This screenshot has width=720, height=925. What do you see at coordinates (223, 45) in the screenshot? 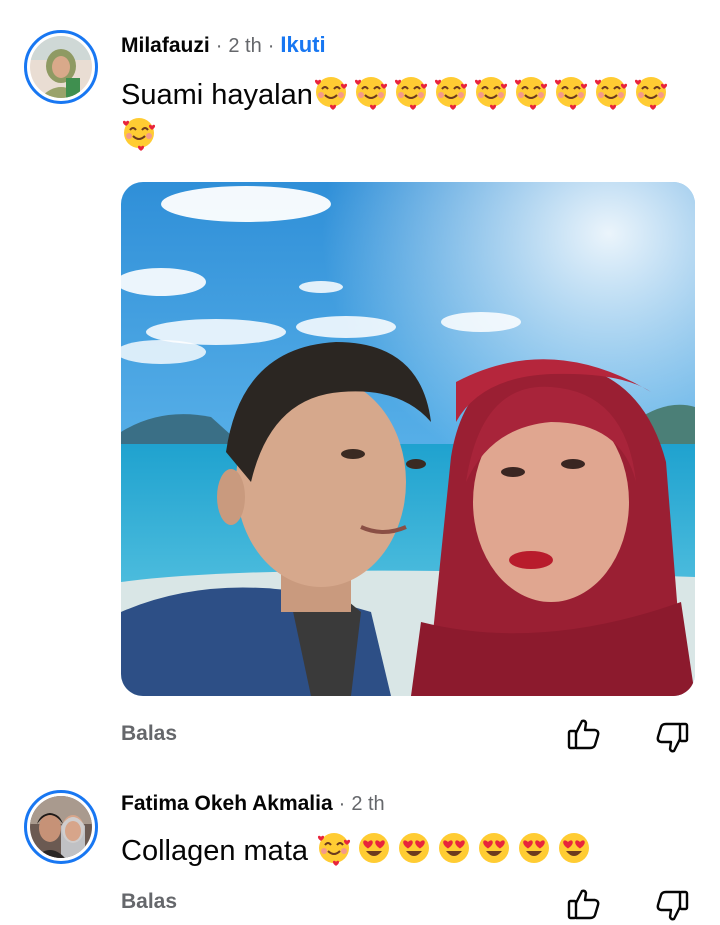
I see `comment-meta: Milafauzi · 2 th · Ikuti` at bounding box center [223, 45].